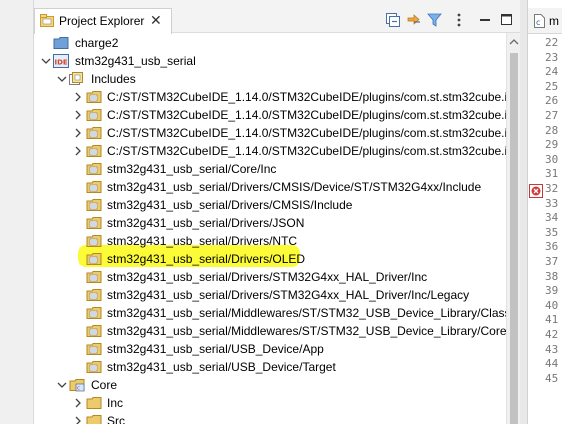  What do you see at coordinates (221, 367) in the screenshot?
I see `tree-item-label: stm32g431_usb_serial/USB_Device/Target` at bounding box center [221, 367].